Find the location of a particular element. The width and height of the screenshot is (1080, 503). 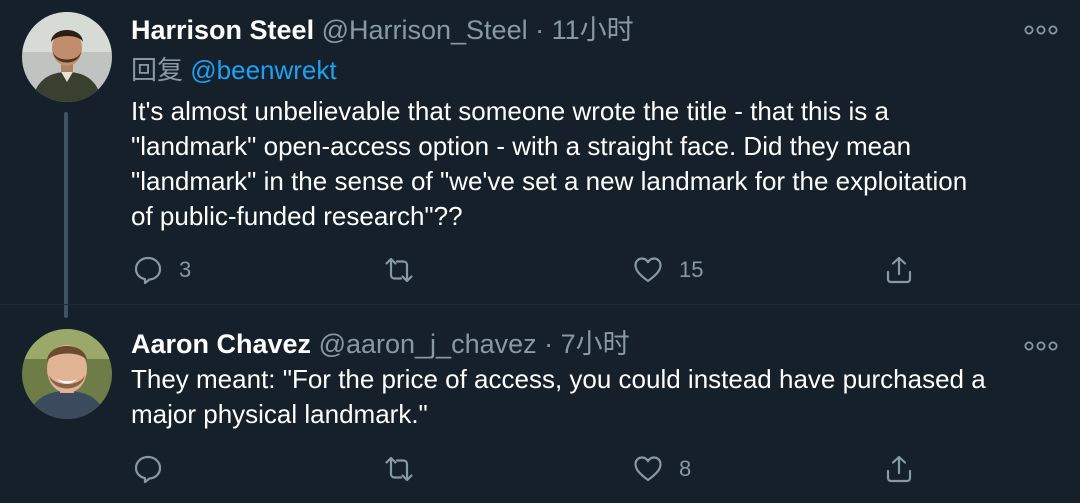

tweet-text-line: of public-funded research"?? is located at coordinates (297, 216).